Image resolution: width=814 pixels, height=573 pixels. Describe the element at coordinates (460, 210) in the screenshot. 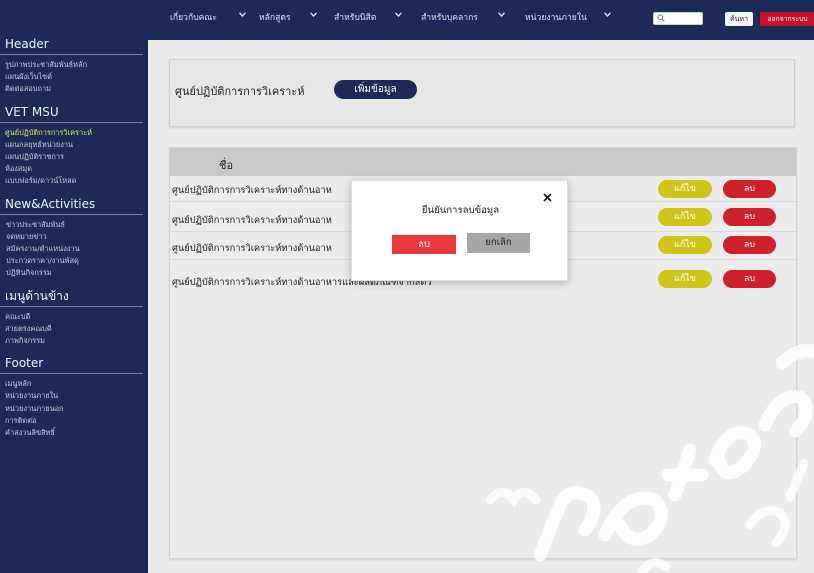

I see `dialog-title: ยืนยันการลบข้อมูล` at that location.